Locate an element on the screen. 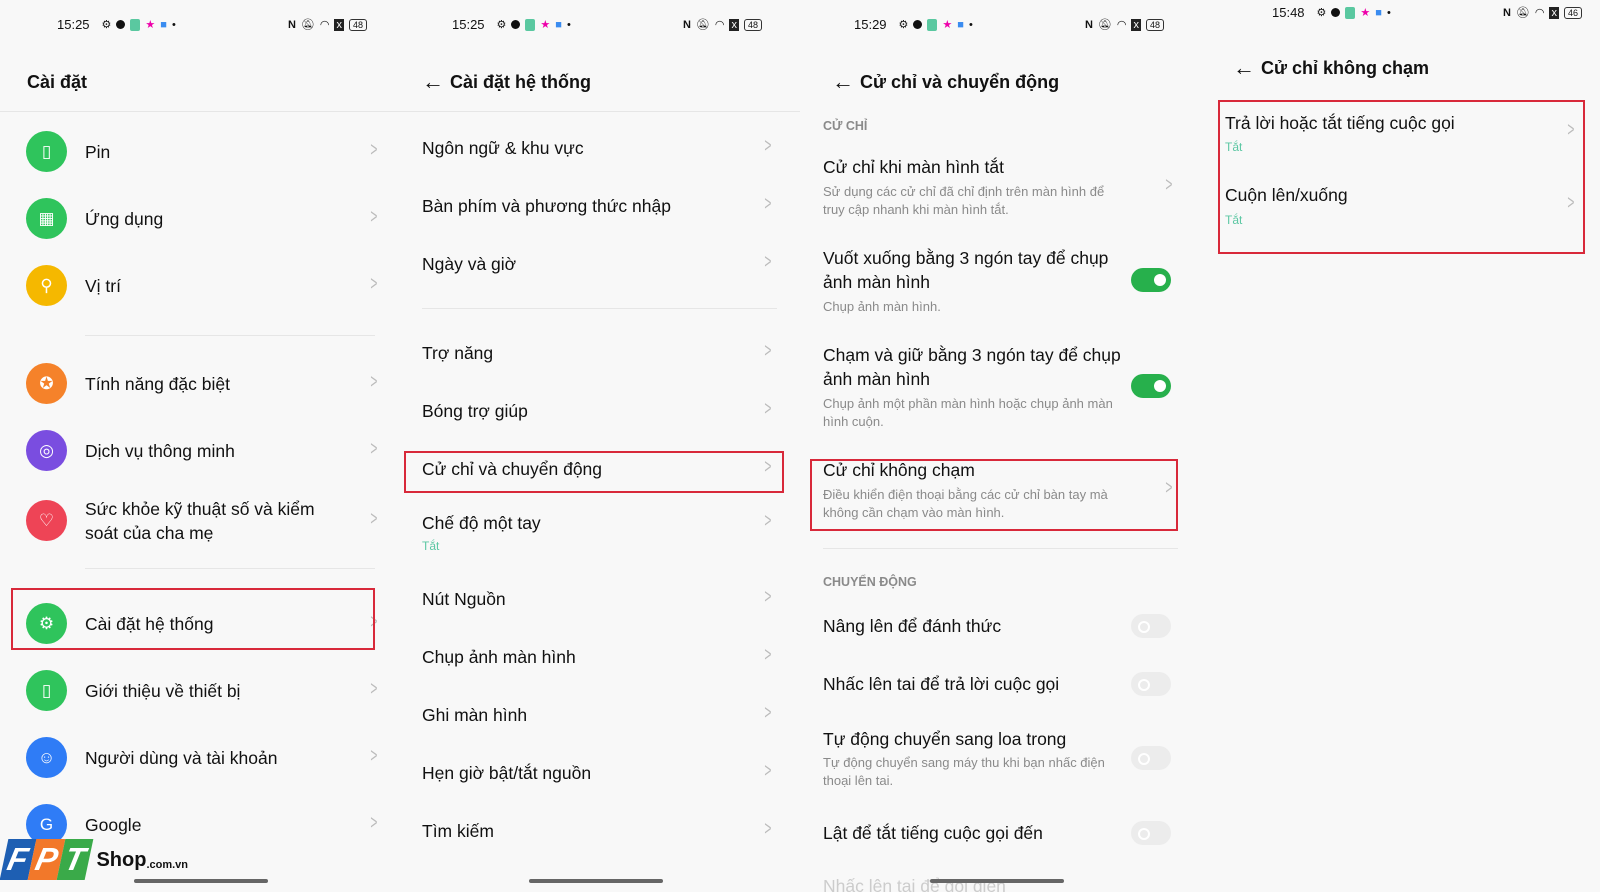 The image size is (1600, 892). battery-level: 46 is located at coordinates (1572, 12).